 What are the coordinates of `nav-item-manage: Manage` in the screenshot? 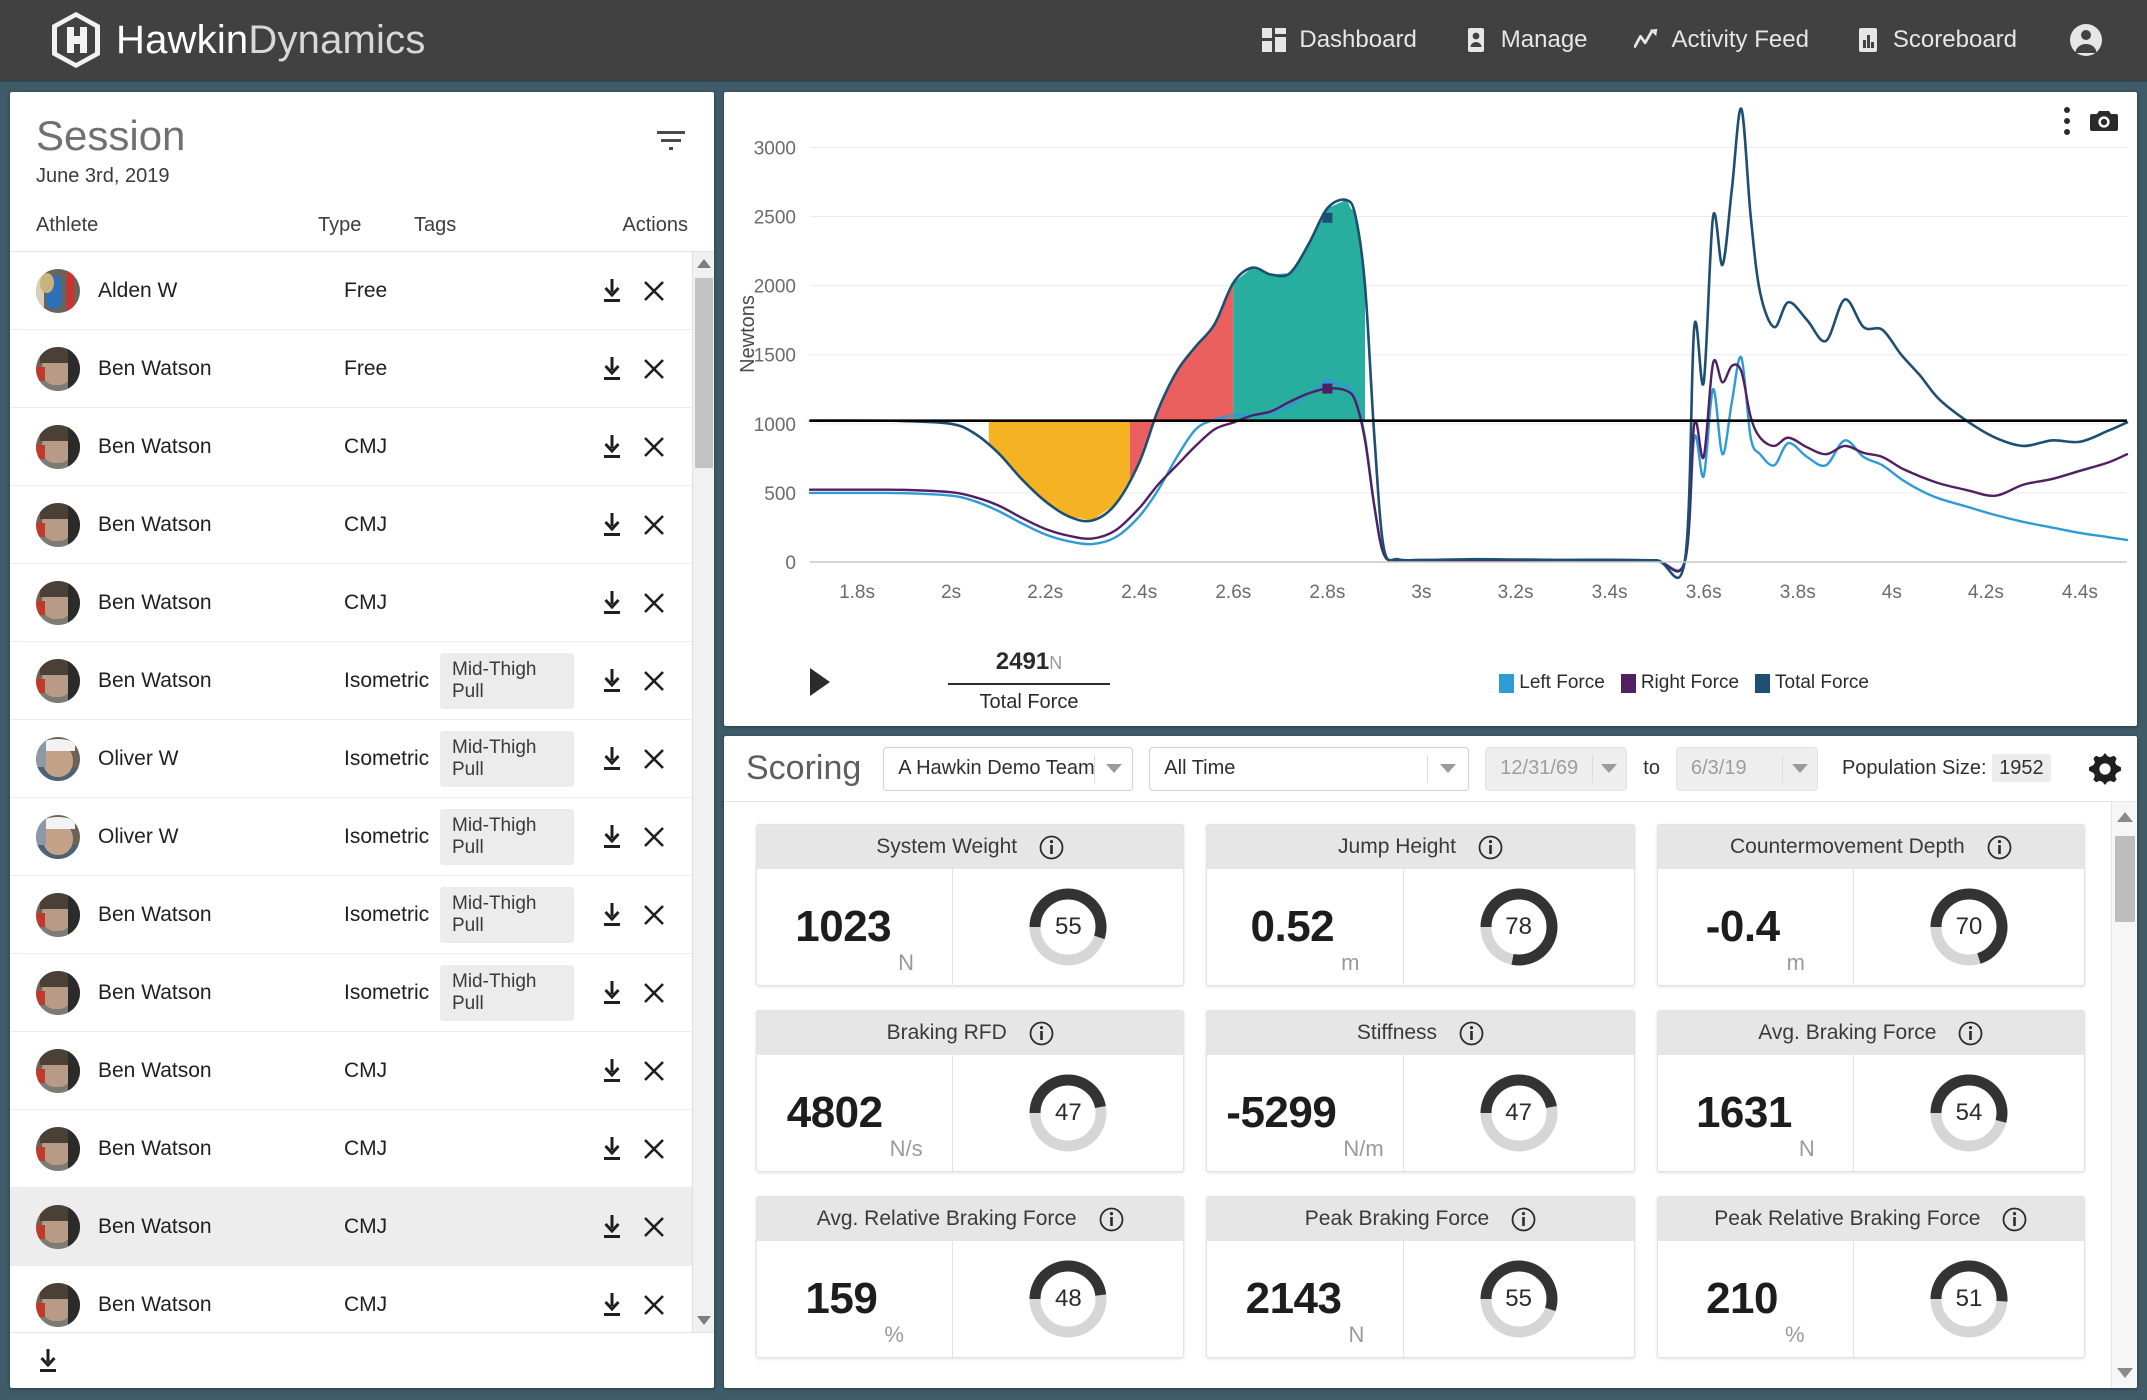 It's located at (1525, 40).